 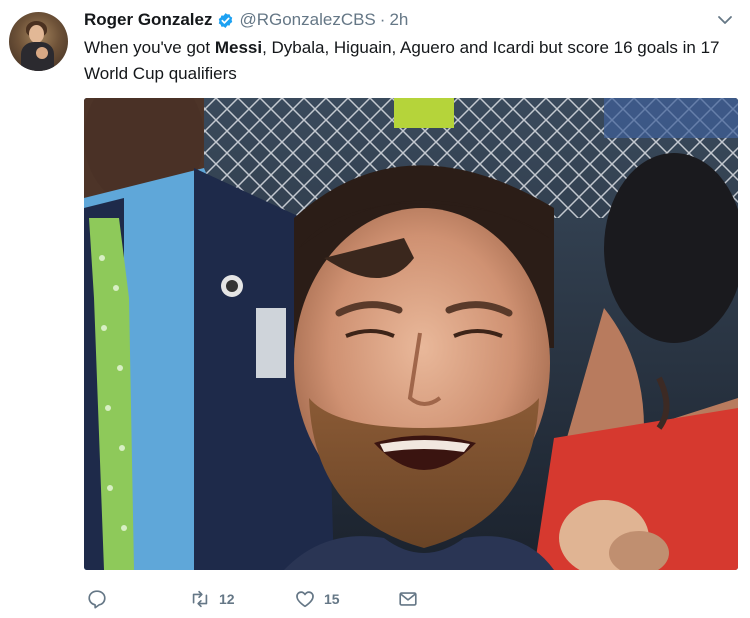 I want to click on direct-message-button, so click(x=408, y=599).